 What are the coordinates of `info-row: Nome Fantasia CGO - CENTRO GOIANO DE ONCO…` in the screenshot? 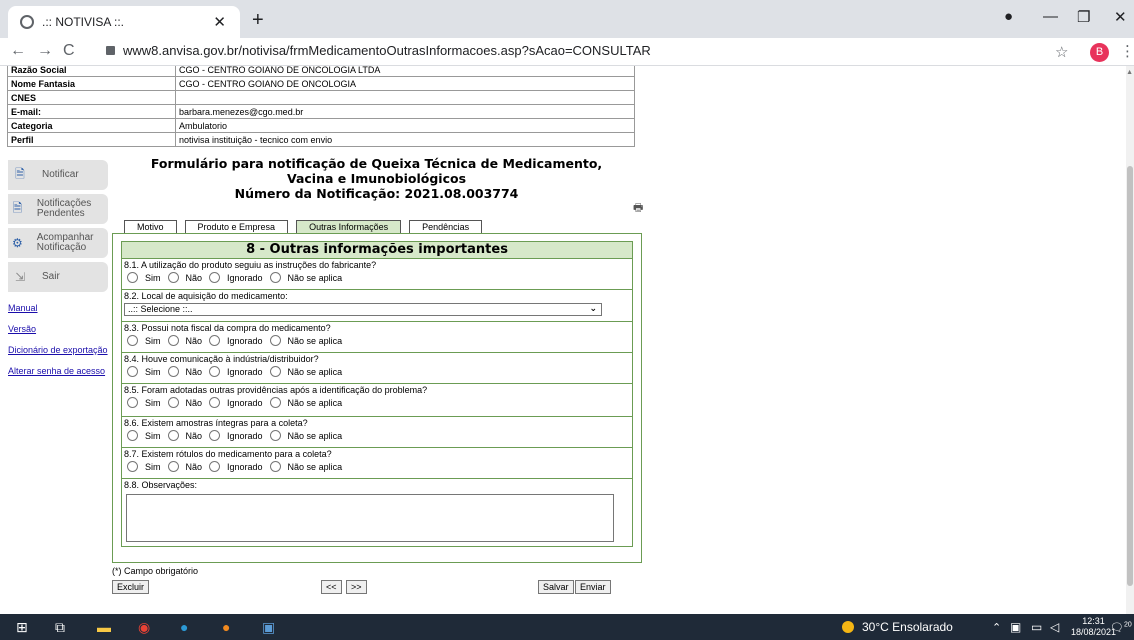 It's located at (321, 83).